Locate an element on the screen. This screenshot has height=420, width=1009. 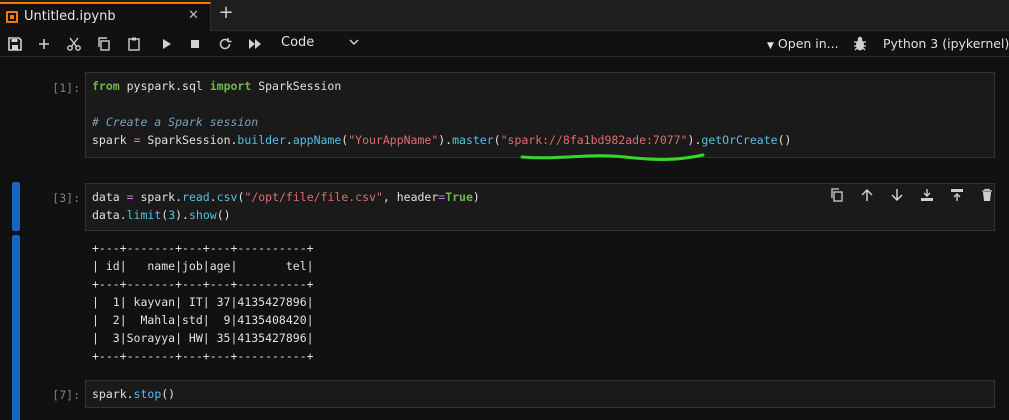
code-token: stop is located at coordinates (147, 394).